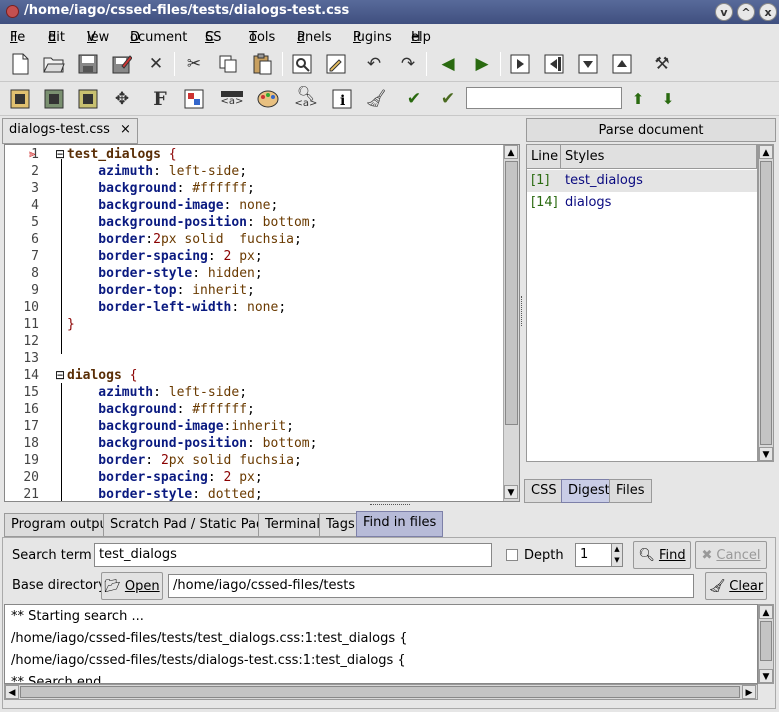  Describe the element at coordinates (293, 555) in the screenshot. I see `search-term-input: test_dialogs` at that location.